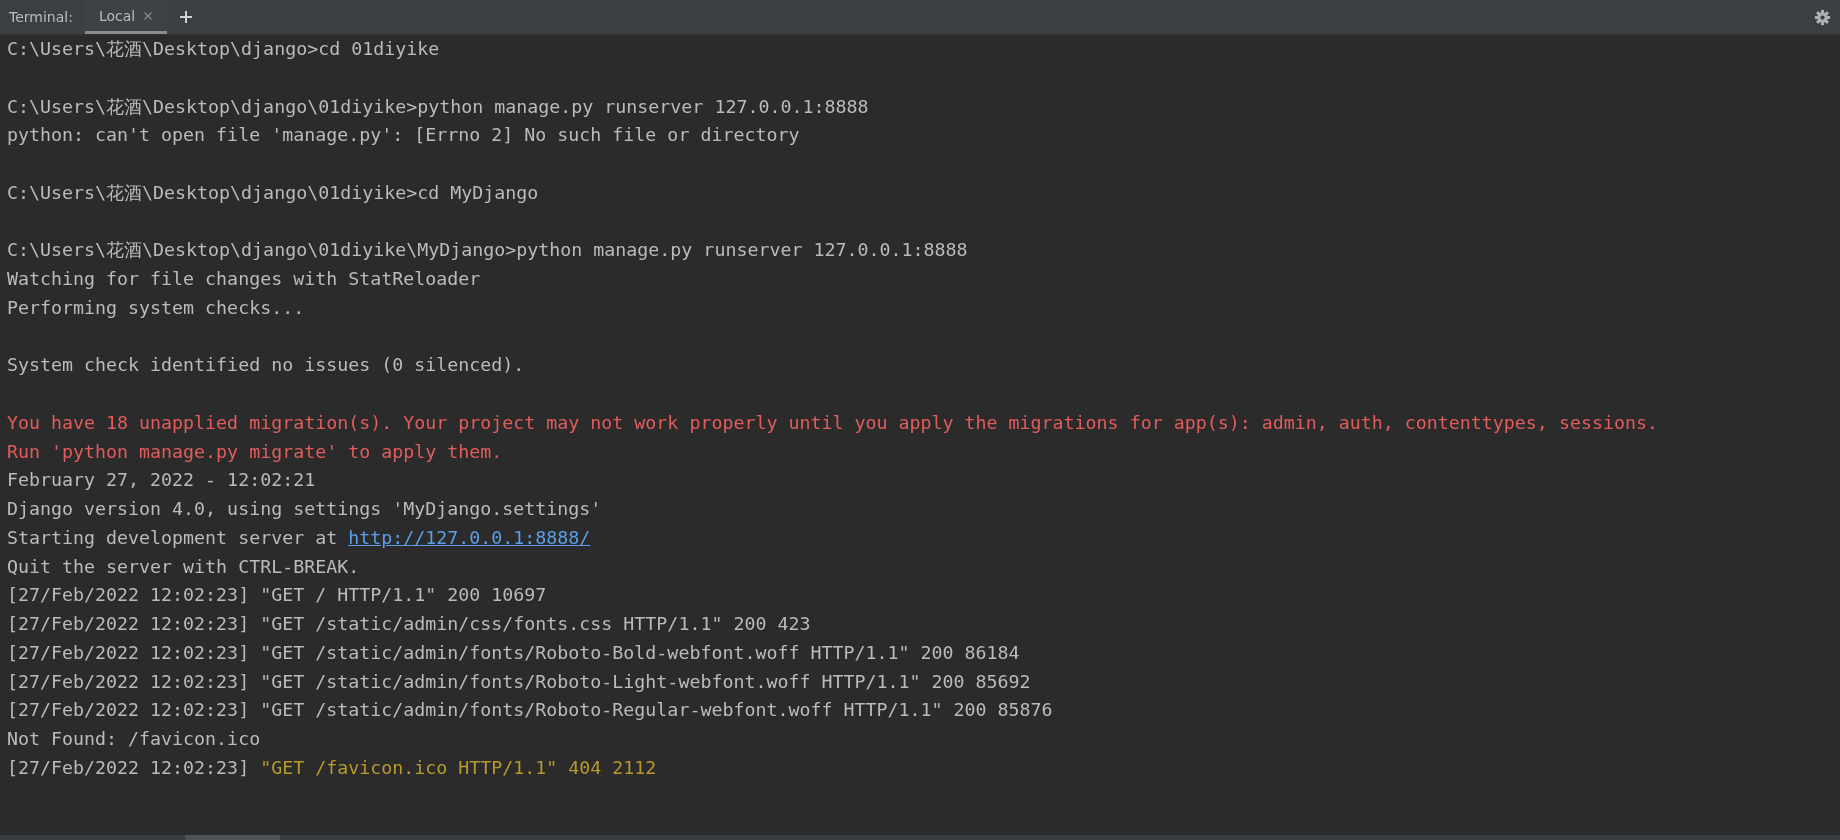 The height and width of the screenshot is (840, 1840). I want to click on output-text: February 27, 2022 - 12:02:21, so click(161, 480).